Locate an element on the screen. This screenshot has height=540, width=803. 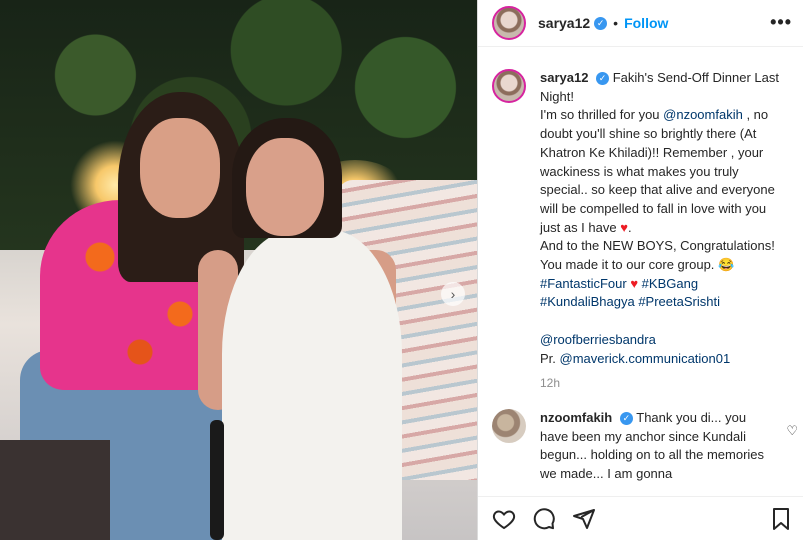
person-right-face is located at coordinates (285, 187).